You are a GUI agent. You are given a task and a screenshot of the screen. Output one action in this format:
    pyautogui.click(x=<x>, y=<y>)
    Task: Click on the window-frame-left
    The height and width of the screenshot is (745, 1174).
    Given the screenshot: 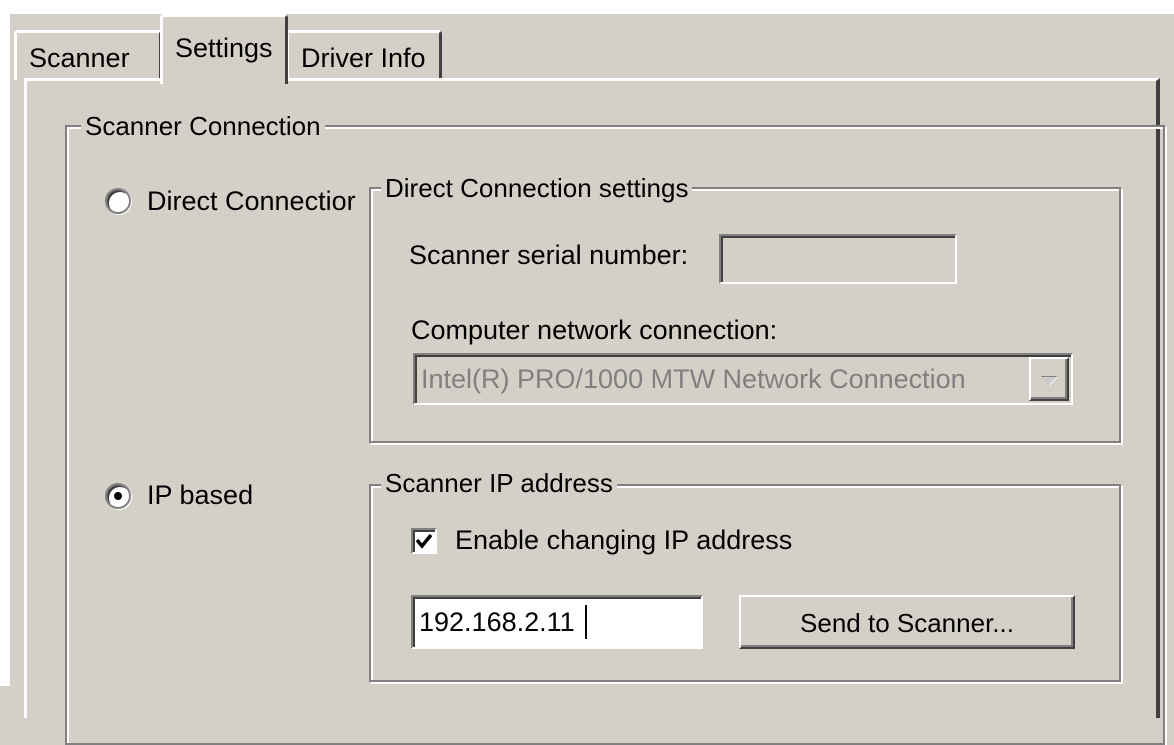 What is the action you would take?
    pyautogui.click(x=5, y=343)
    